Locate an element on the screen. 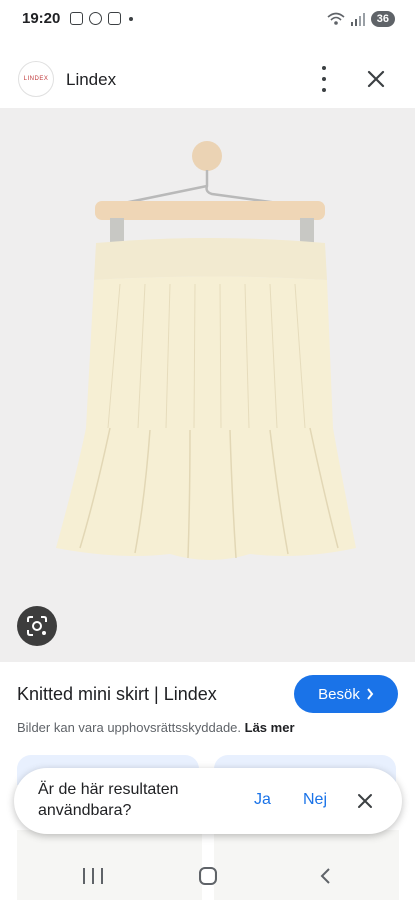  google-lens-icon is located at coordinates (37, 626).